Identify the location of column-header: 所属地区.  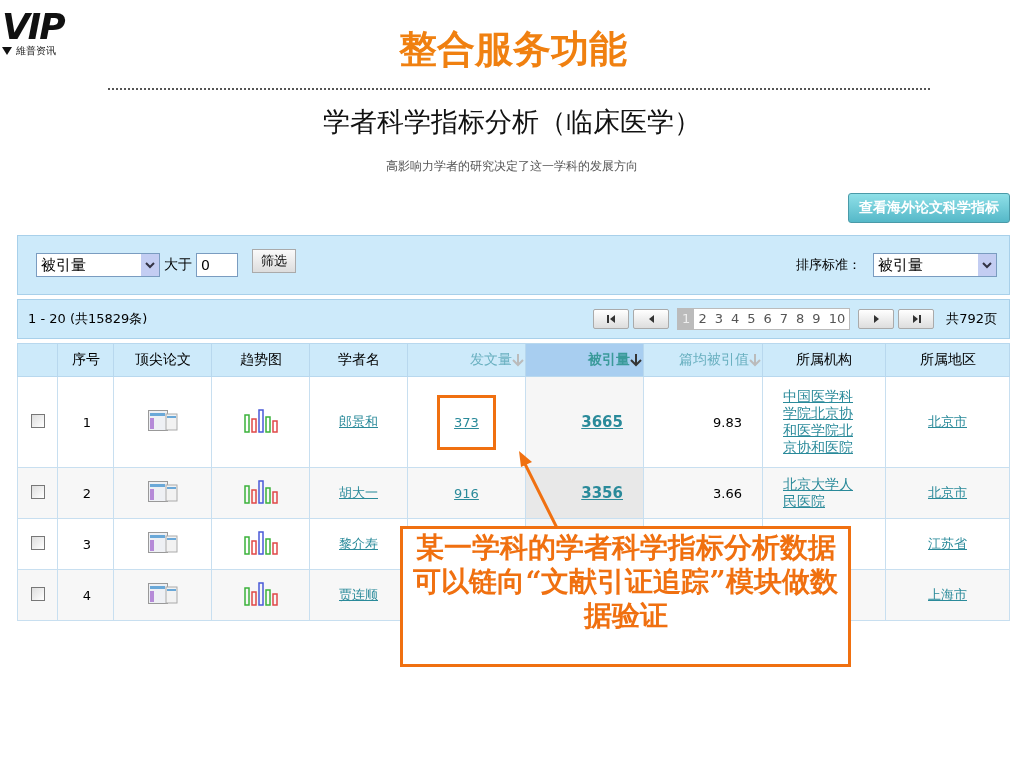
(947, 360).